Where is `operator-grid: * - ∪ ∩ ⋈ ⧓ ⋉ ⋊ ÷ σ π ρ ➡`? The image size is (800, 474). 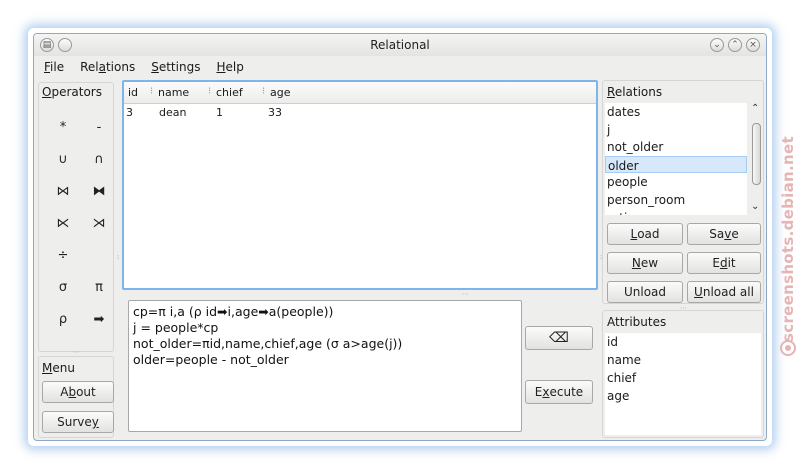 operator-grid: * - ∪ ∩ ⋈ ⧓ ⋉ ⋊ ÷ σ π ρ ➡ is located at coordinates (81, 223).